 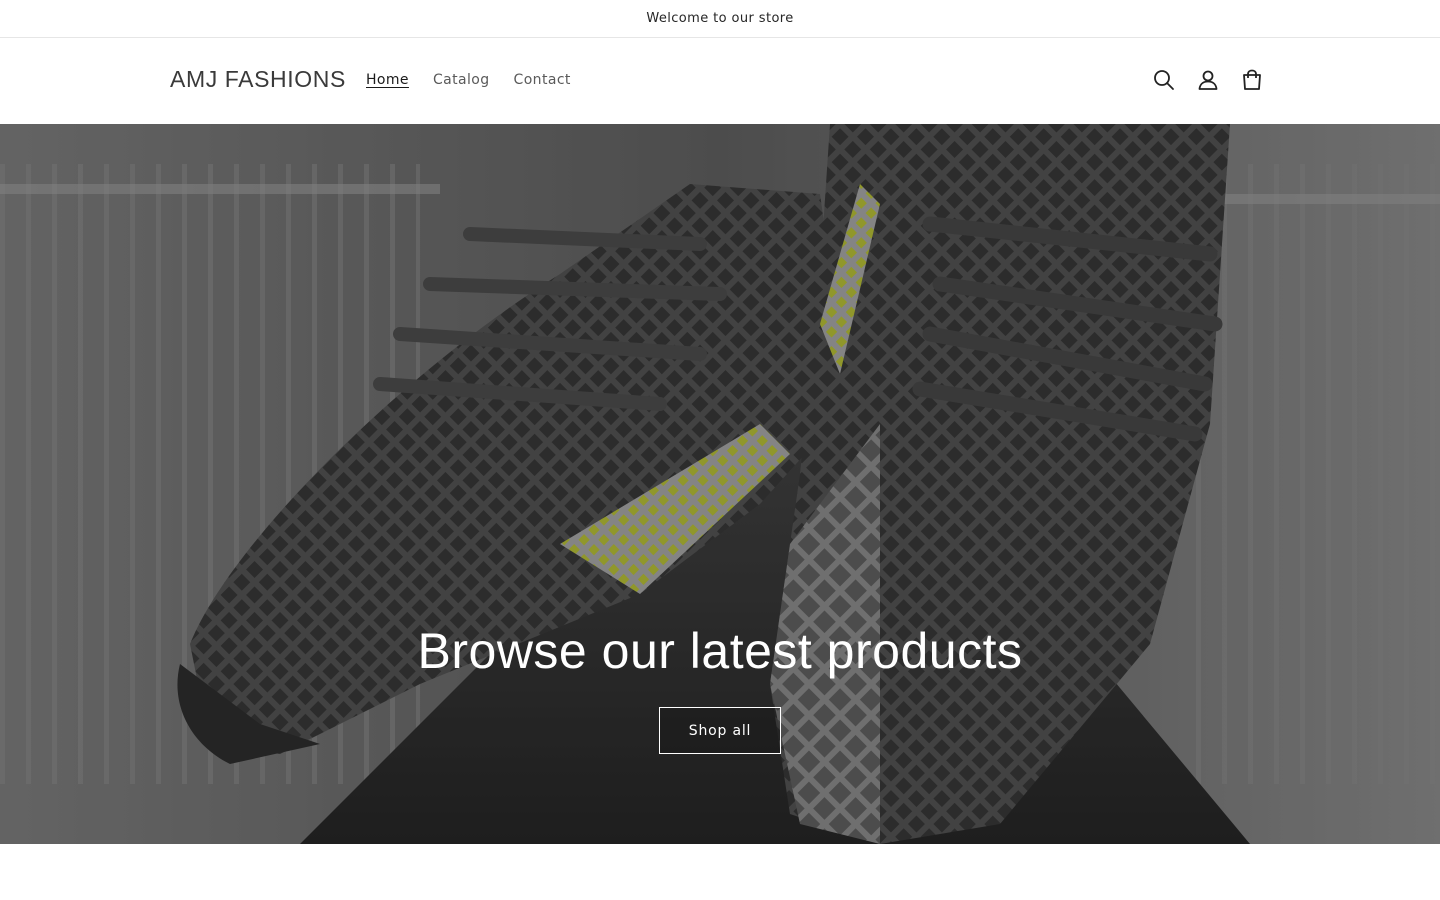 I want to click on search-button, so click(x=1164, y=80).